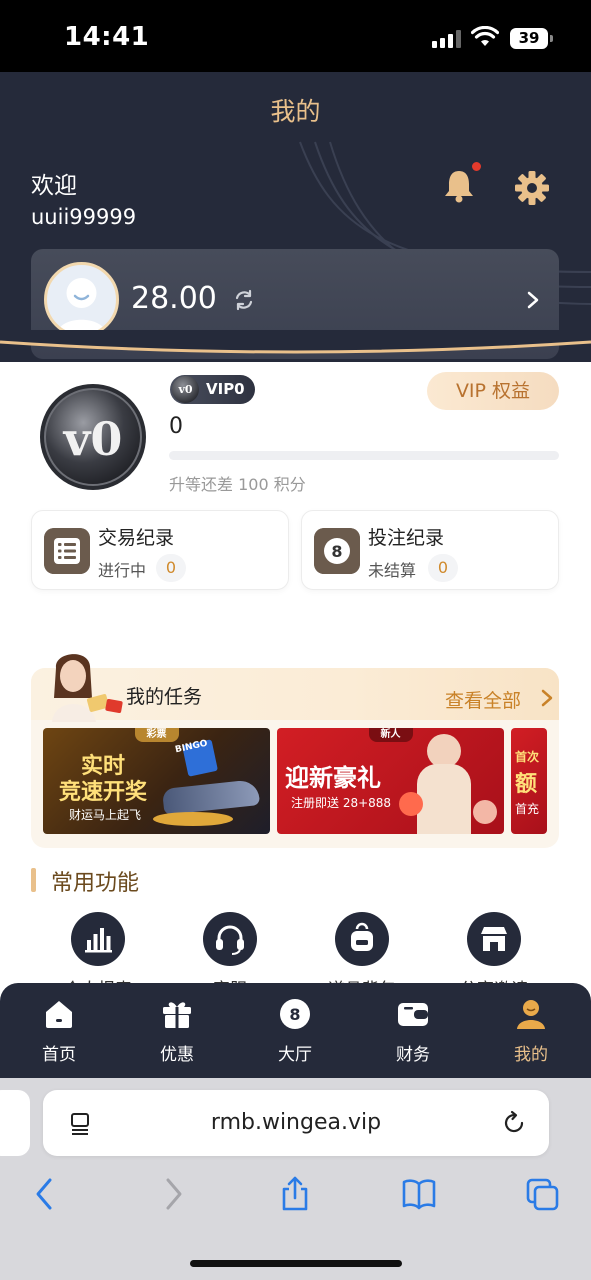  What do you see at coordinates (156, 781) in the screenshot?
I see `task-banner-lottery: 彩票 实时 竞速开奖 财运马上起飞 BINGO` at bounding box center [156, 781].